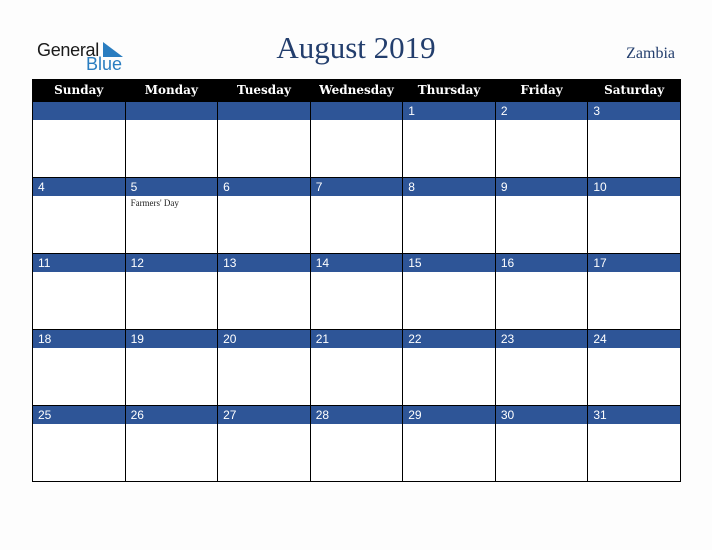 Image resolution: width=712 pixels, height=550 pixels. Describe the element at coordinates (264, 90) in the screenshot. I see `weekday-header: Tuesday` at that location.